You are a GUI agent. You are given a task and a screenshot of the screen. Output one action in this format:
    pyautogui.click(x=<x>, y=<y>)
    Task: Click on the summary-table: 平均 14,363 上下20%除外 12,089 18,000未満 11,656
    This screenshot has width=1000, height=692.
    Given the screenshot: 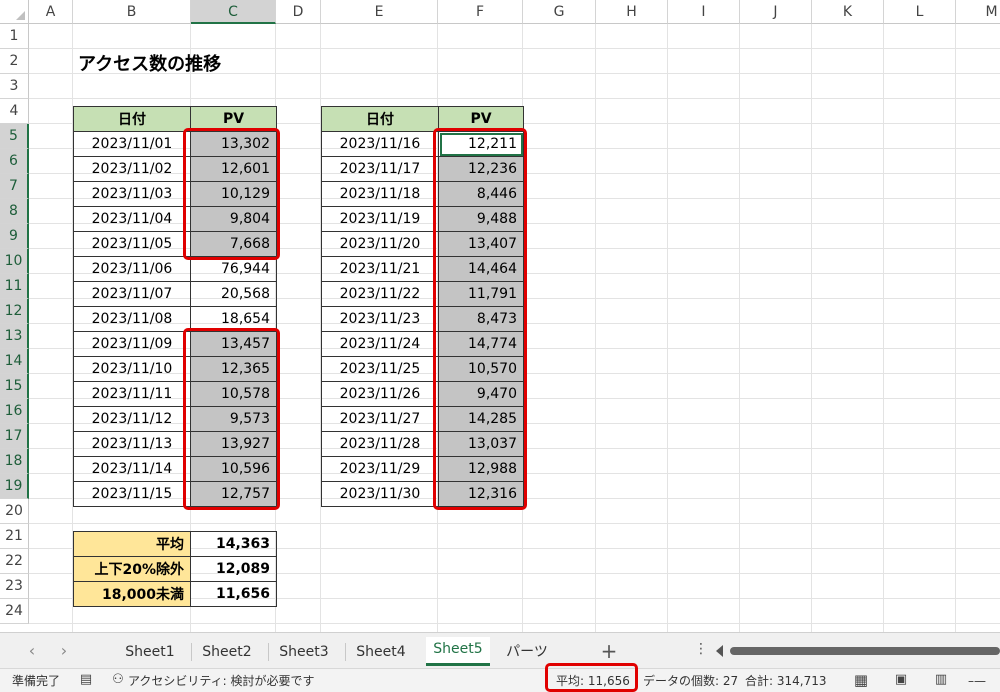 What is the action you would take?
    pyautogui.click(x=175, y=569)
    